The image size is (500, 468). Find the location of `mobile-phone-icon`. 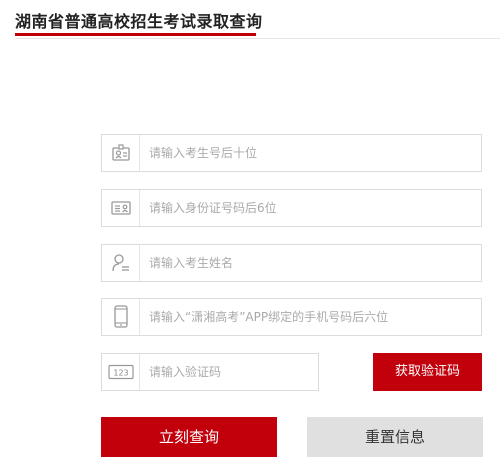

mobile-phone-icon is located at coordinates (121, 317).